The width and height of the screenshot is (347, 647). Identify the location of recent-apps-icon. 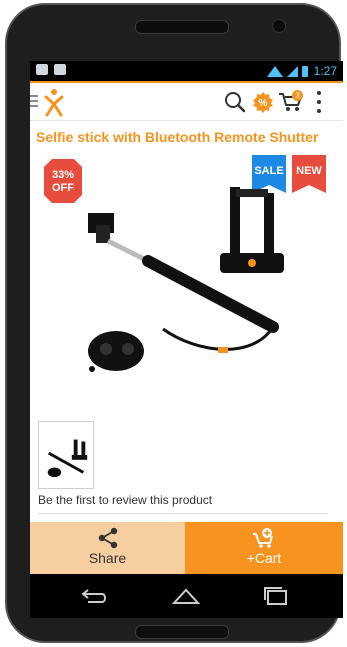
(276, 596).